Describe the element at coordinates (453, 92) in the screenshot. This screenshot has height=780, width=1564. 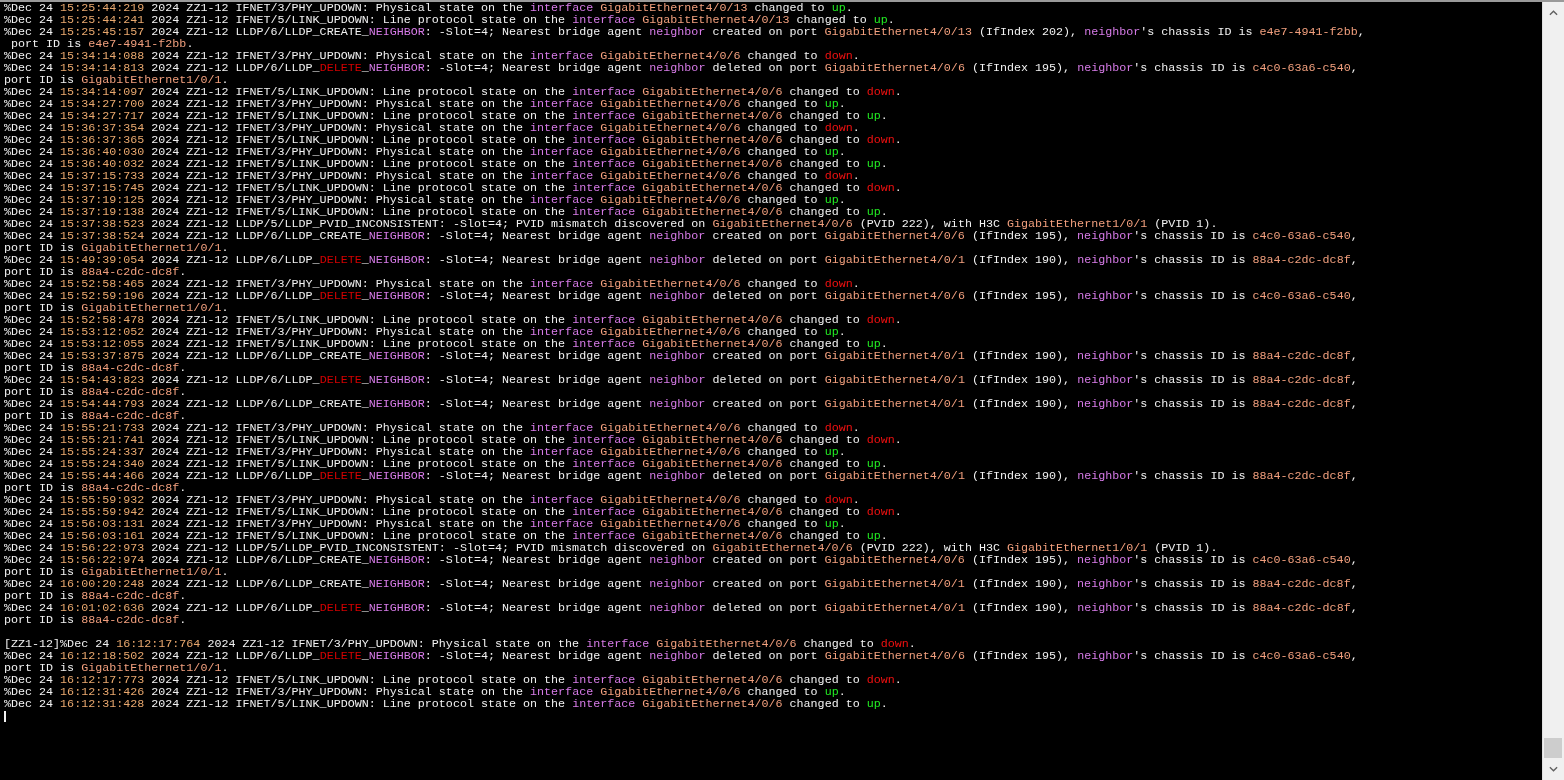
I see `log-line: %Dec 24 15:34:14:097 2024 ZZ1-12 IFNET/5/LINK_UPDOWN: Line protocol state on the interface GigabitEthernet4/0/6 changed to down.` at that location.